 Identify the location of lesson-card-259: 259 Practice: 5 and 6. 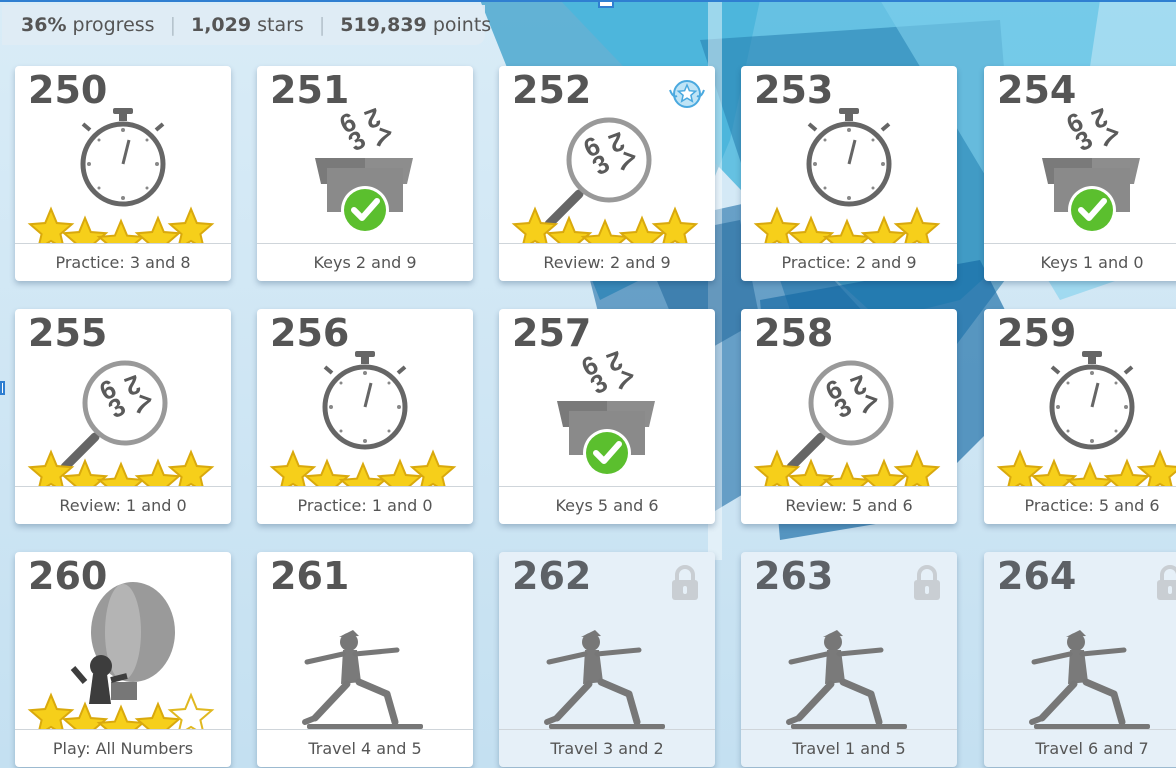
(1080, 416).